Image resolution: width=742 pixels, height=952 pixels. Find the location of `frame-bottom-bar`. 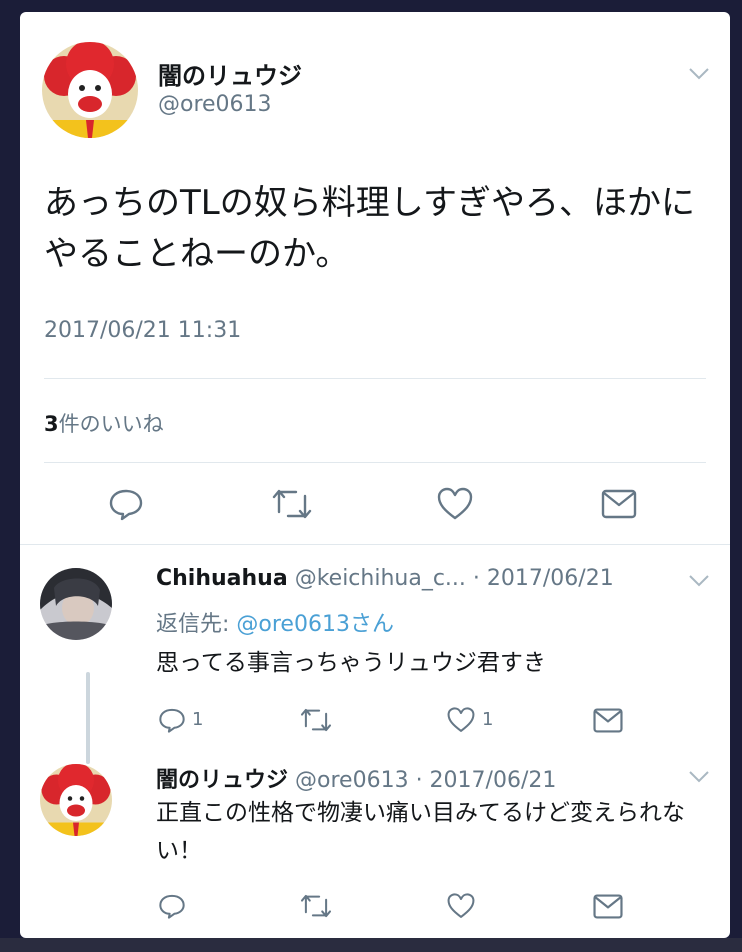

frame-bottom-bar is located at coordinates (371, 945).